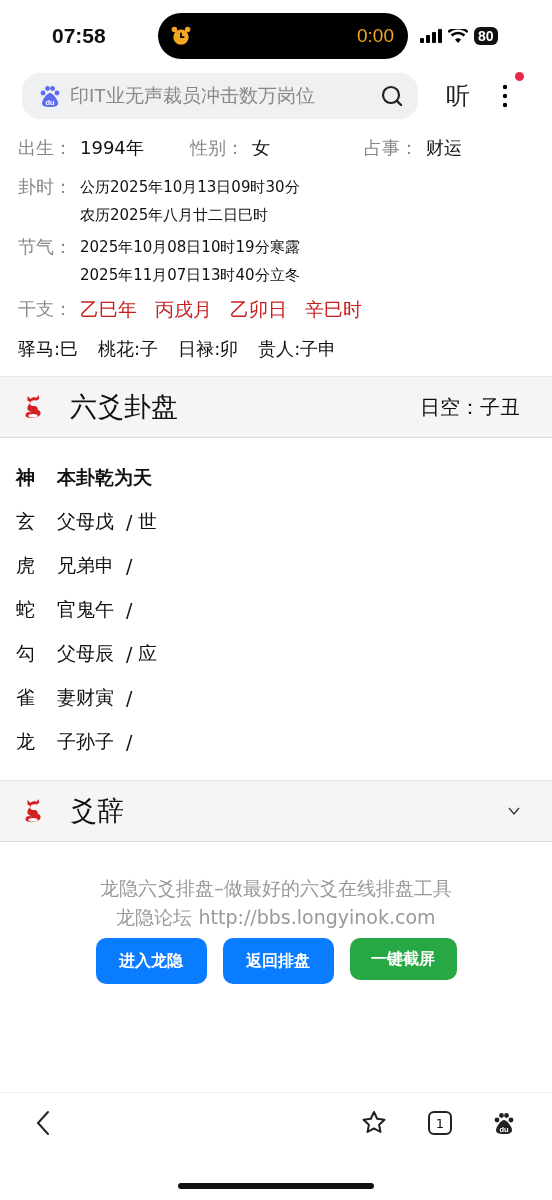  What do you see at coordinates (26, 609) in the screenshot?
I see `spirit-text: 蛇` at bounding box center [26, 609].